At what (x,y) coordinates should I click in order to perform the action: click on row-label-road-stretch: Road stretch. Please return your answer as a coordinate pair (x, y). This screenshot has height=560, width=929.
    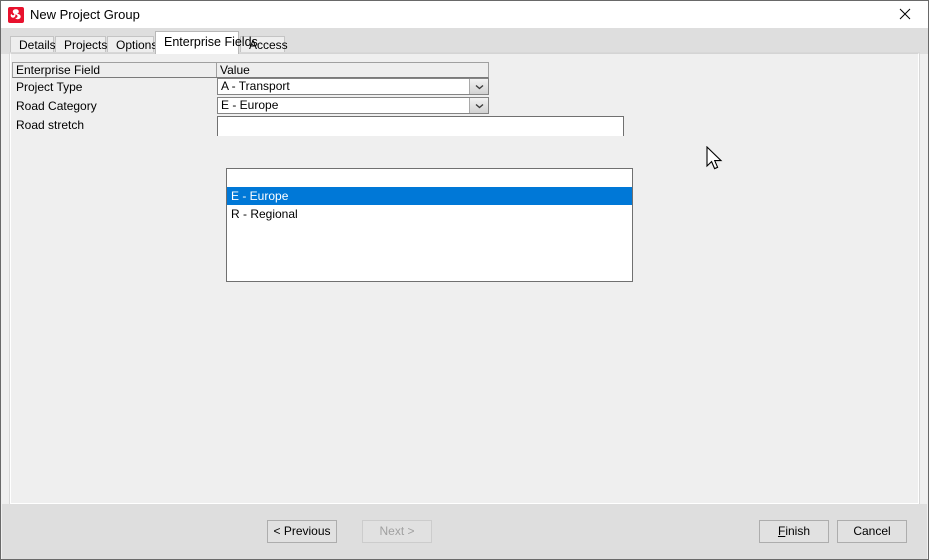
    Looking at the image, I should click on (50, 125).